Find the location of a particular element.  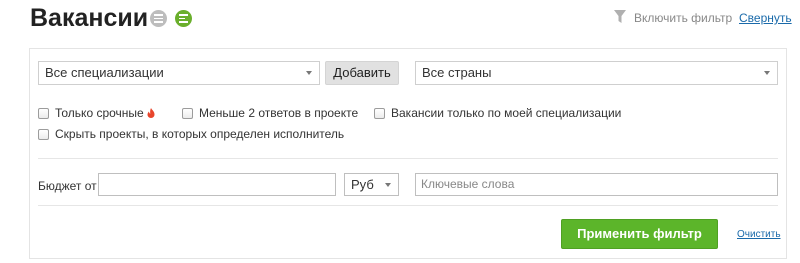

budget-input is located at coordinates (217, 184).